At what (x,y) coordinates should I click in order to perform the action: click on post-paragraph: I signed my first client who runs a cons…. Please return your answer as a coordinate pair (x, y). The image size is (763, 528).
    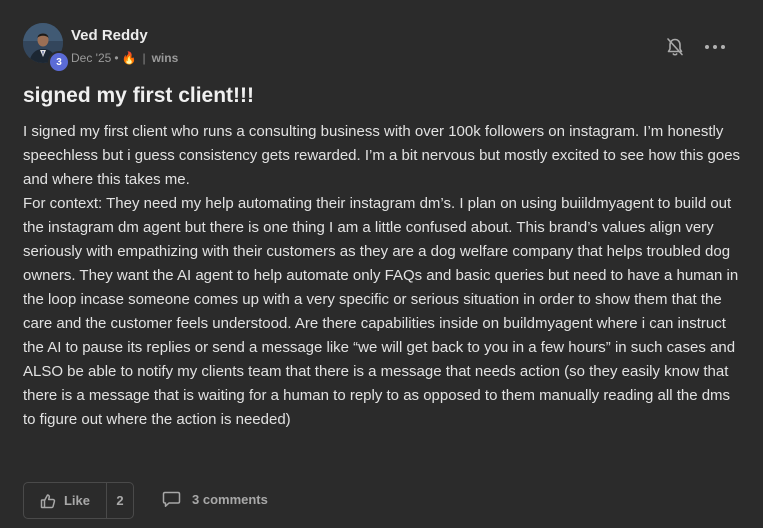
    Looking at the image, I should click on (382, 155).